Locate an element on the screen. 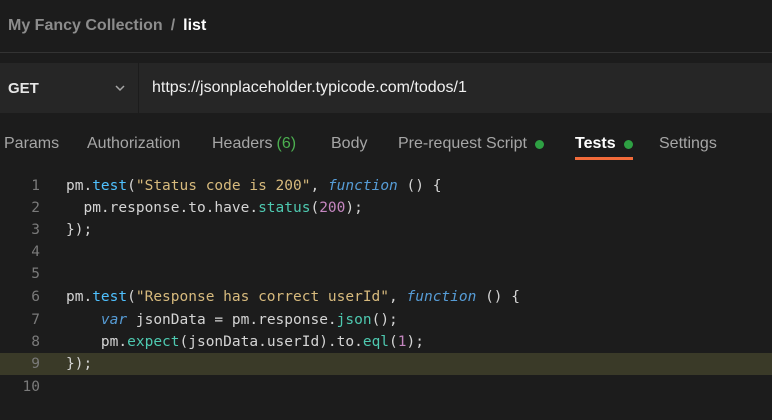  code-line-active: 9 }); is located at coordinates (386, 364).